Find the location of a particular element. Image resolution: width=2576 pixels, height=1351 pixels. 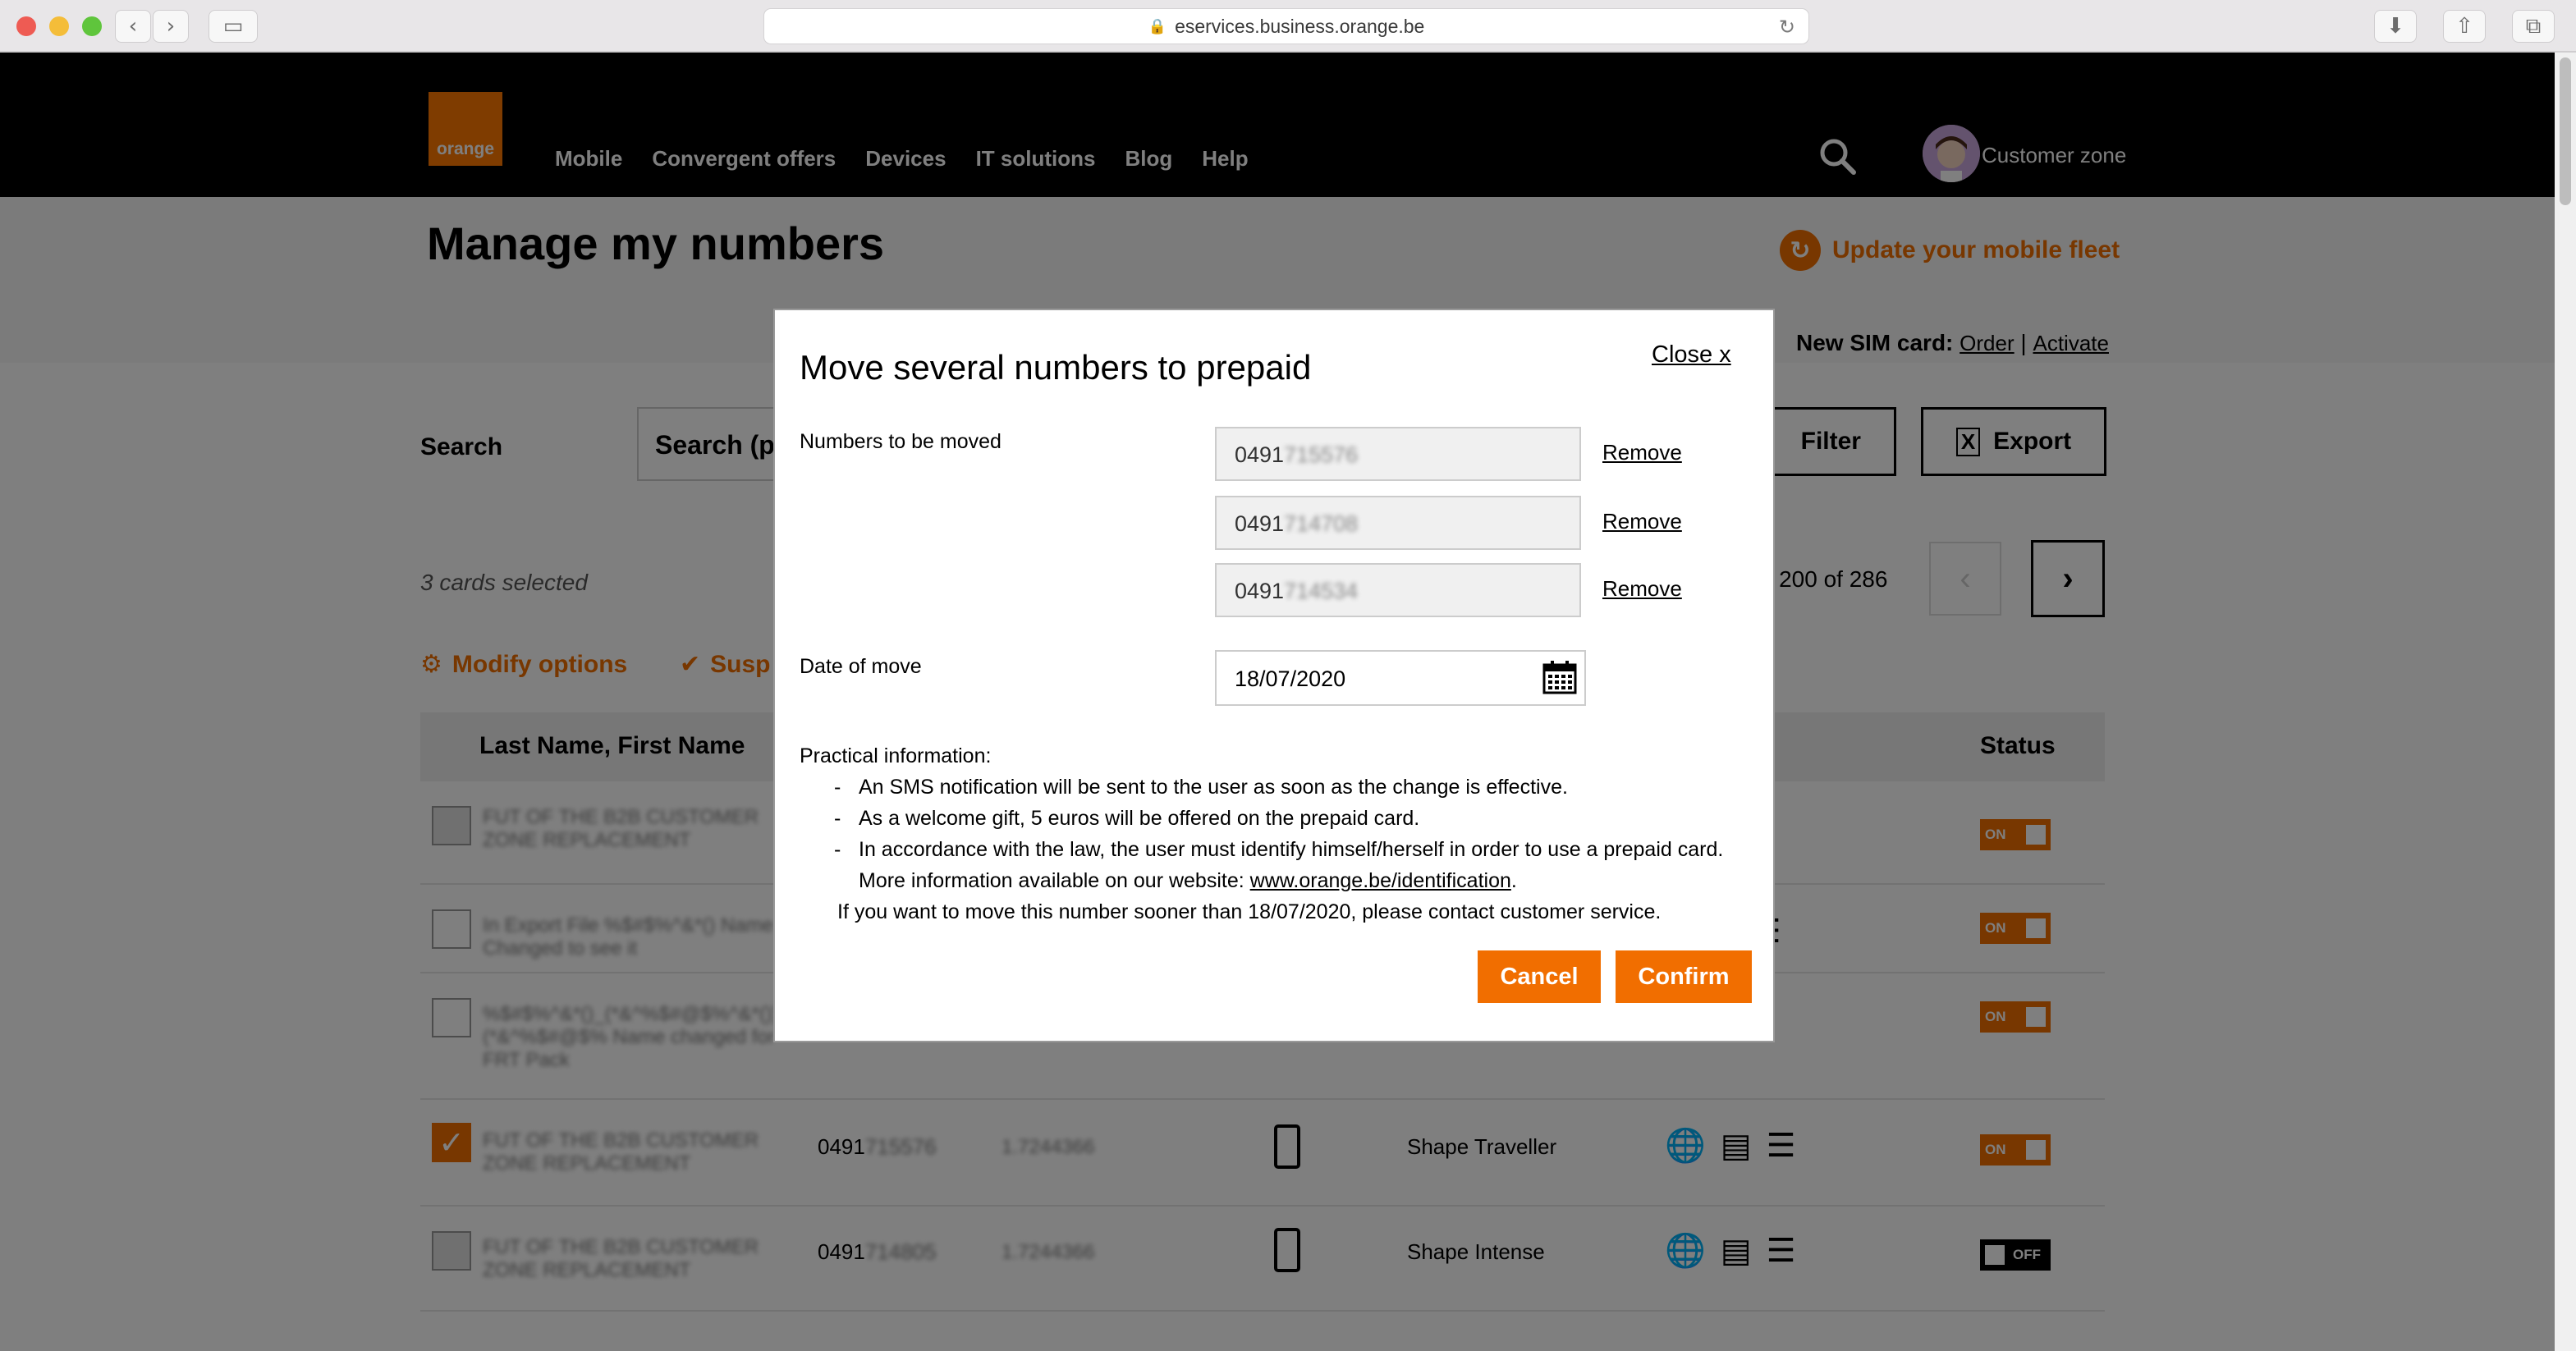

sidebar-toggle-icon: ▭ is located at coordinates (234, 26).